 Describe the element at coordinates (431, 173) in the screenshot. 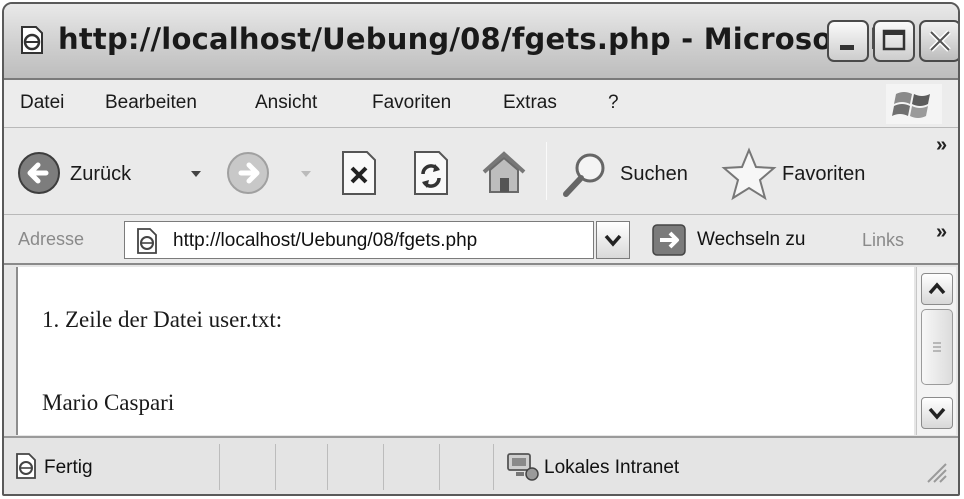

I see `refresh-icon` at that location.